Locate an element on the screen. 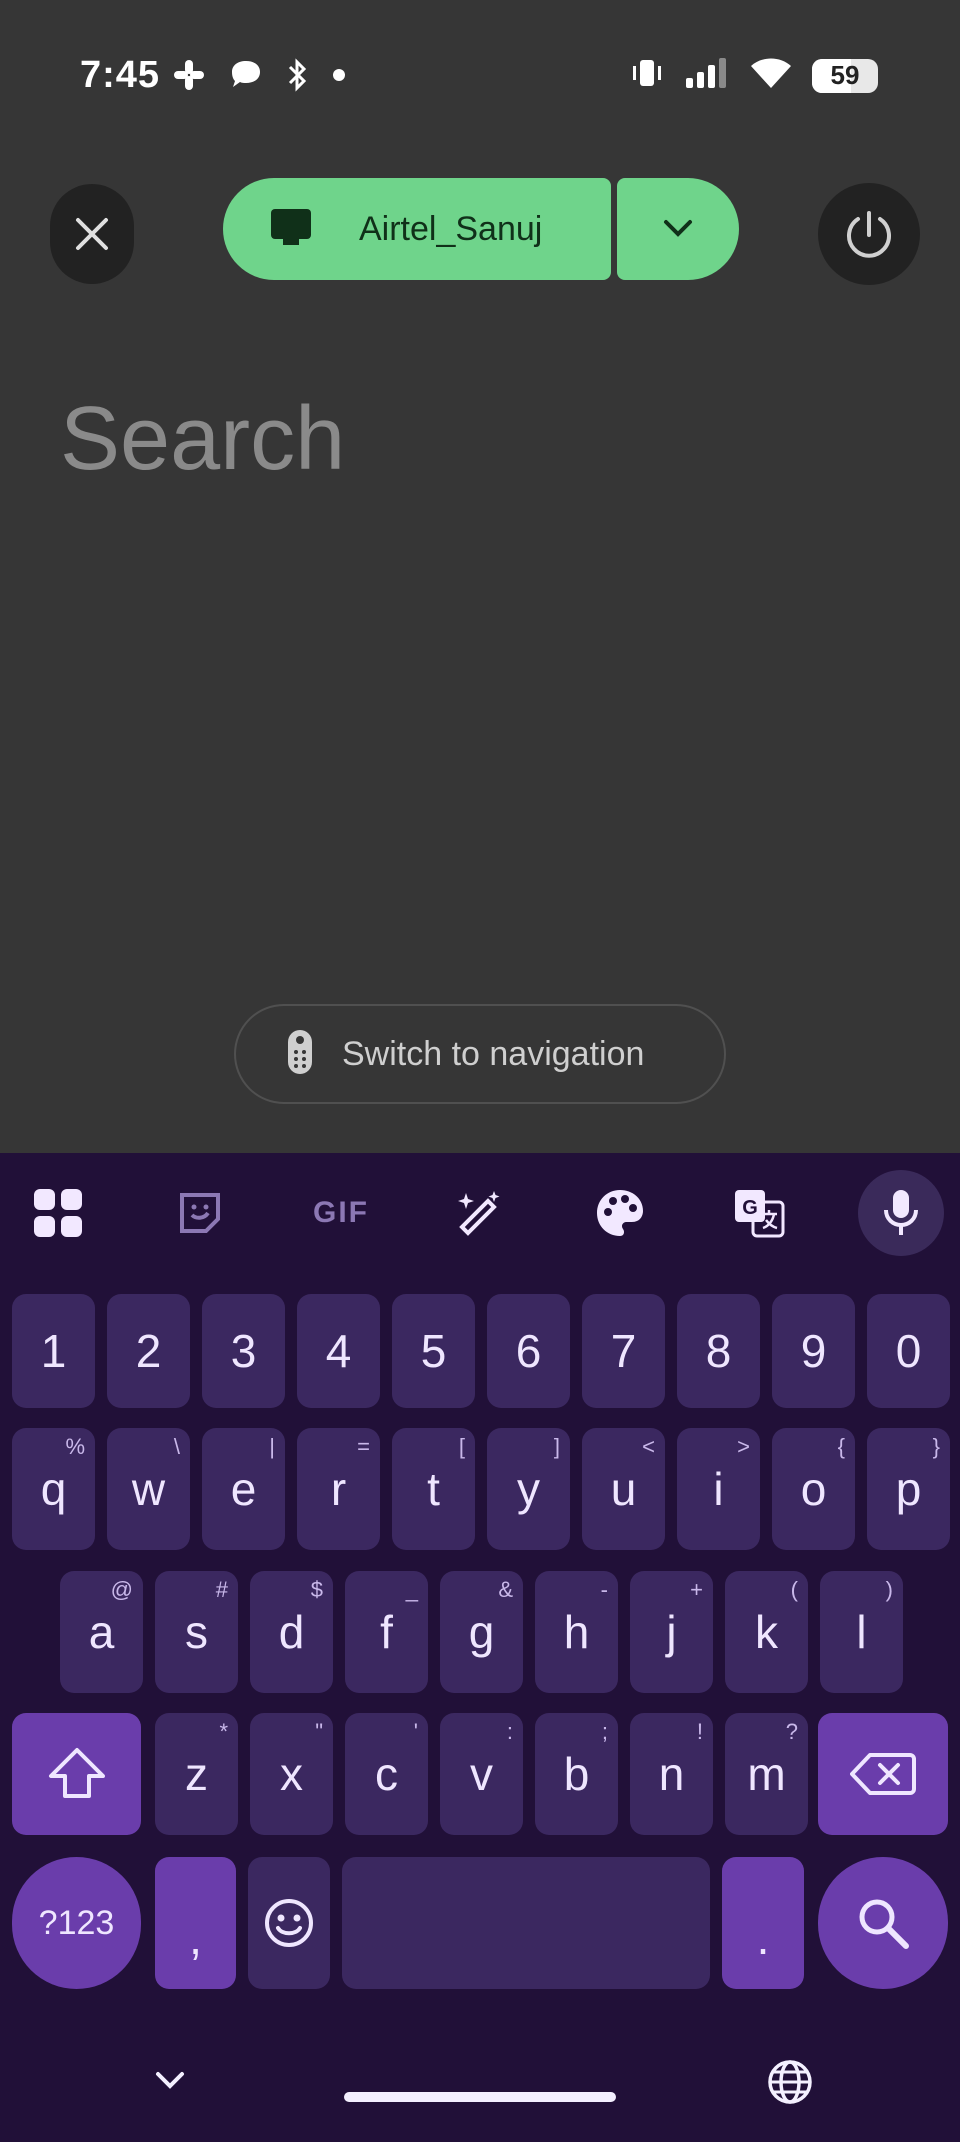  shift-key is located at coordinates (76, 1774).